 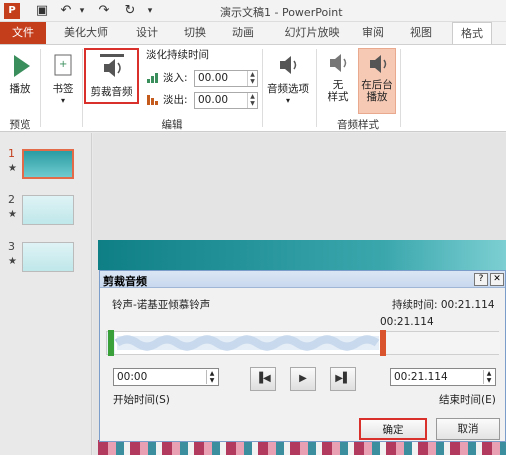 I want to click on bookmark-icon: +, so click(x=63, y=65).